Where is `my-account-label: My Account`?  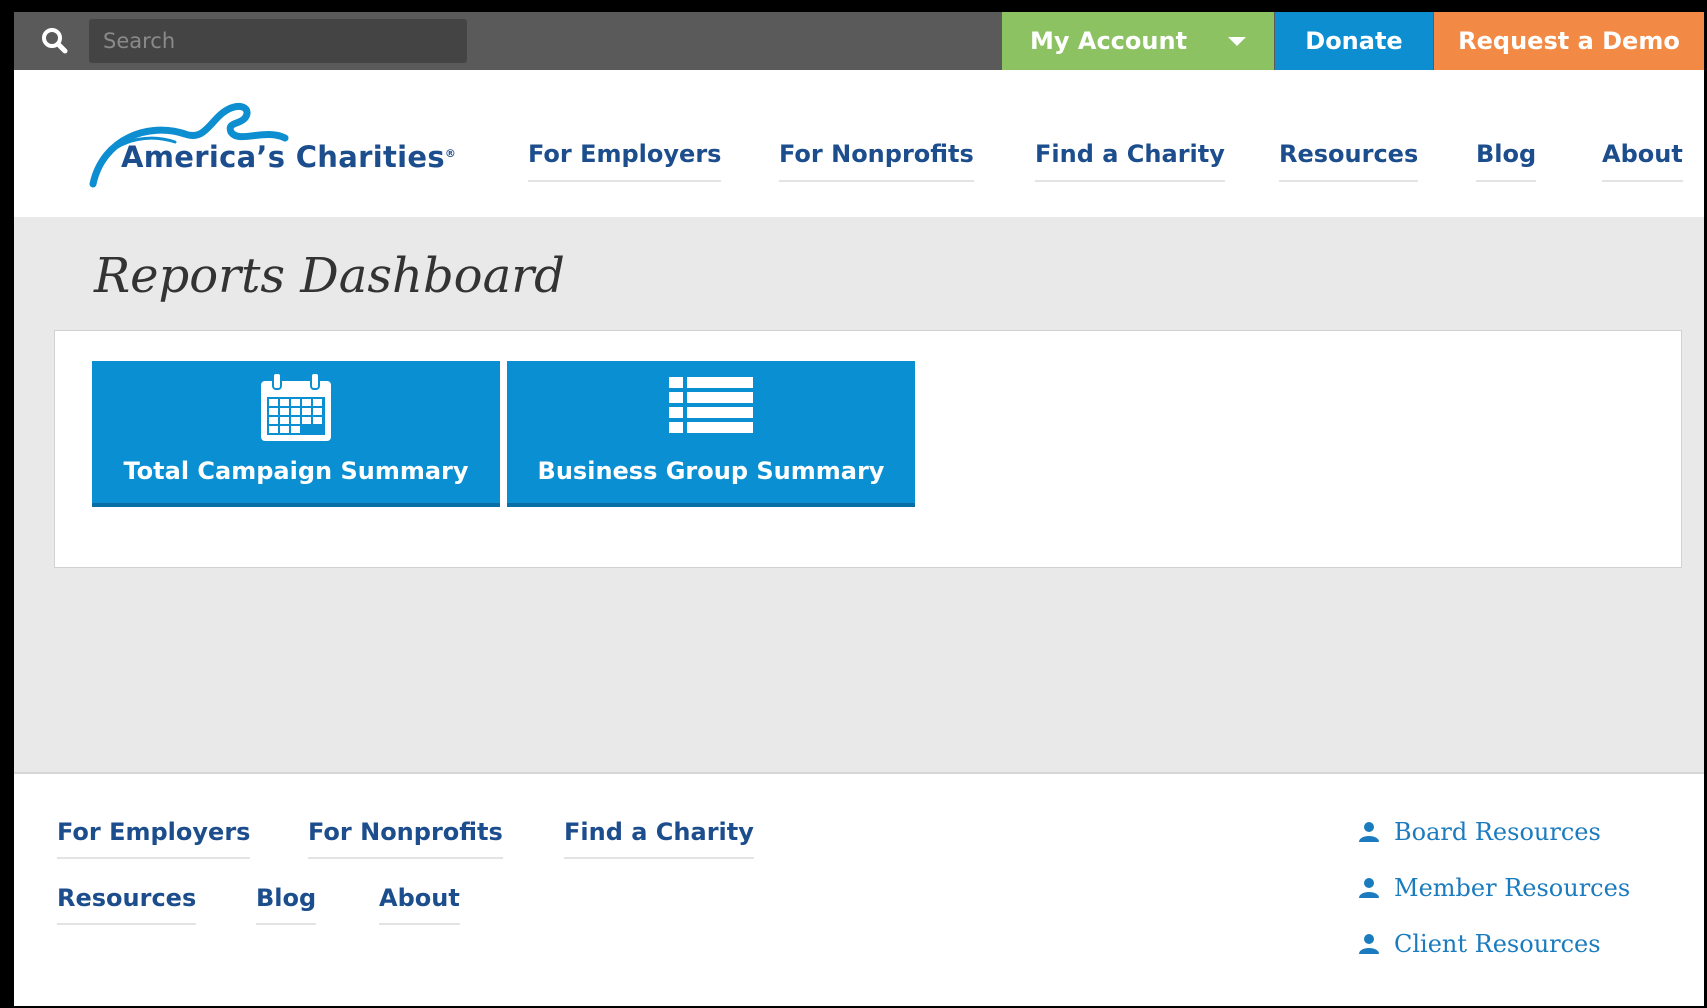
my-account-label: My Account is located at coordinates (1109, 41).